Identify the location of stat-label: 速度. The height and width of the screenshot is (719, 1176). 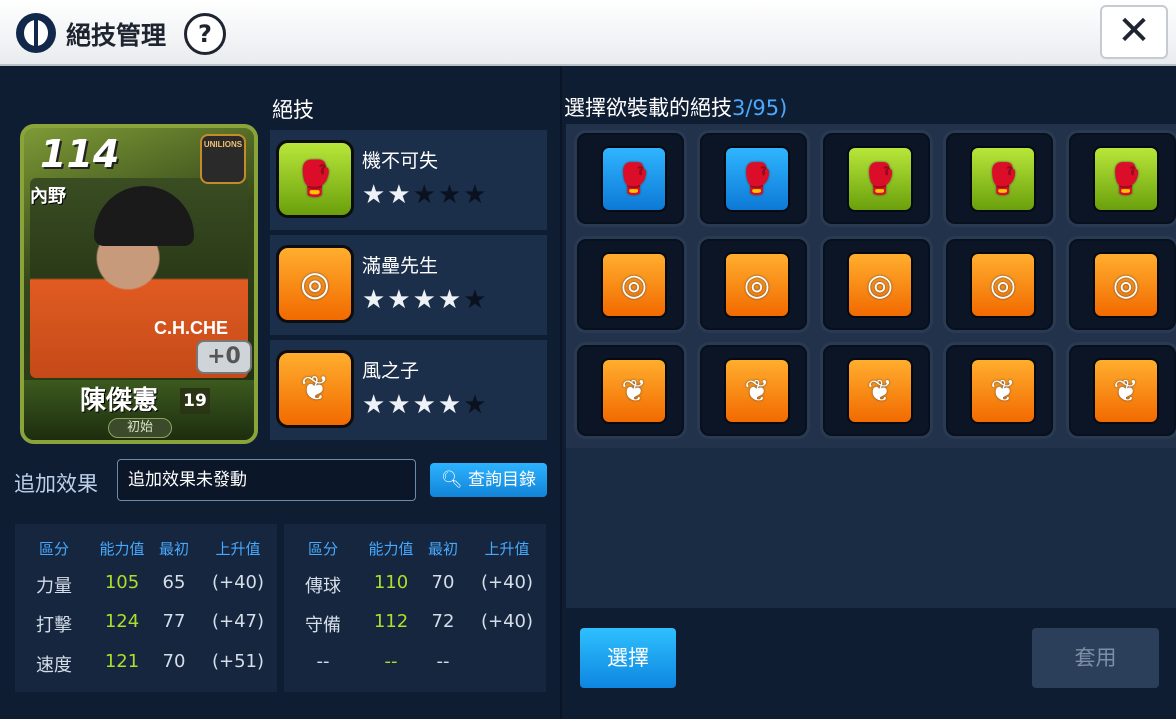
(54, 665).